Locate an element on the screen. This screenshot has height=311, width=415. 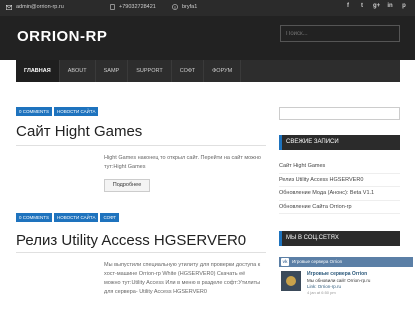
nav-item-samp: SAMP is located at coordinates (112, 71).